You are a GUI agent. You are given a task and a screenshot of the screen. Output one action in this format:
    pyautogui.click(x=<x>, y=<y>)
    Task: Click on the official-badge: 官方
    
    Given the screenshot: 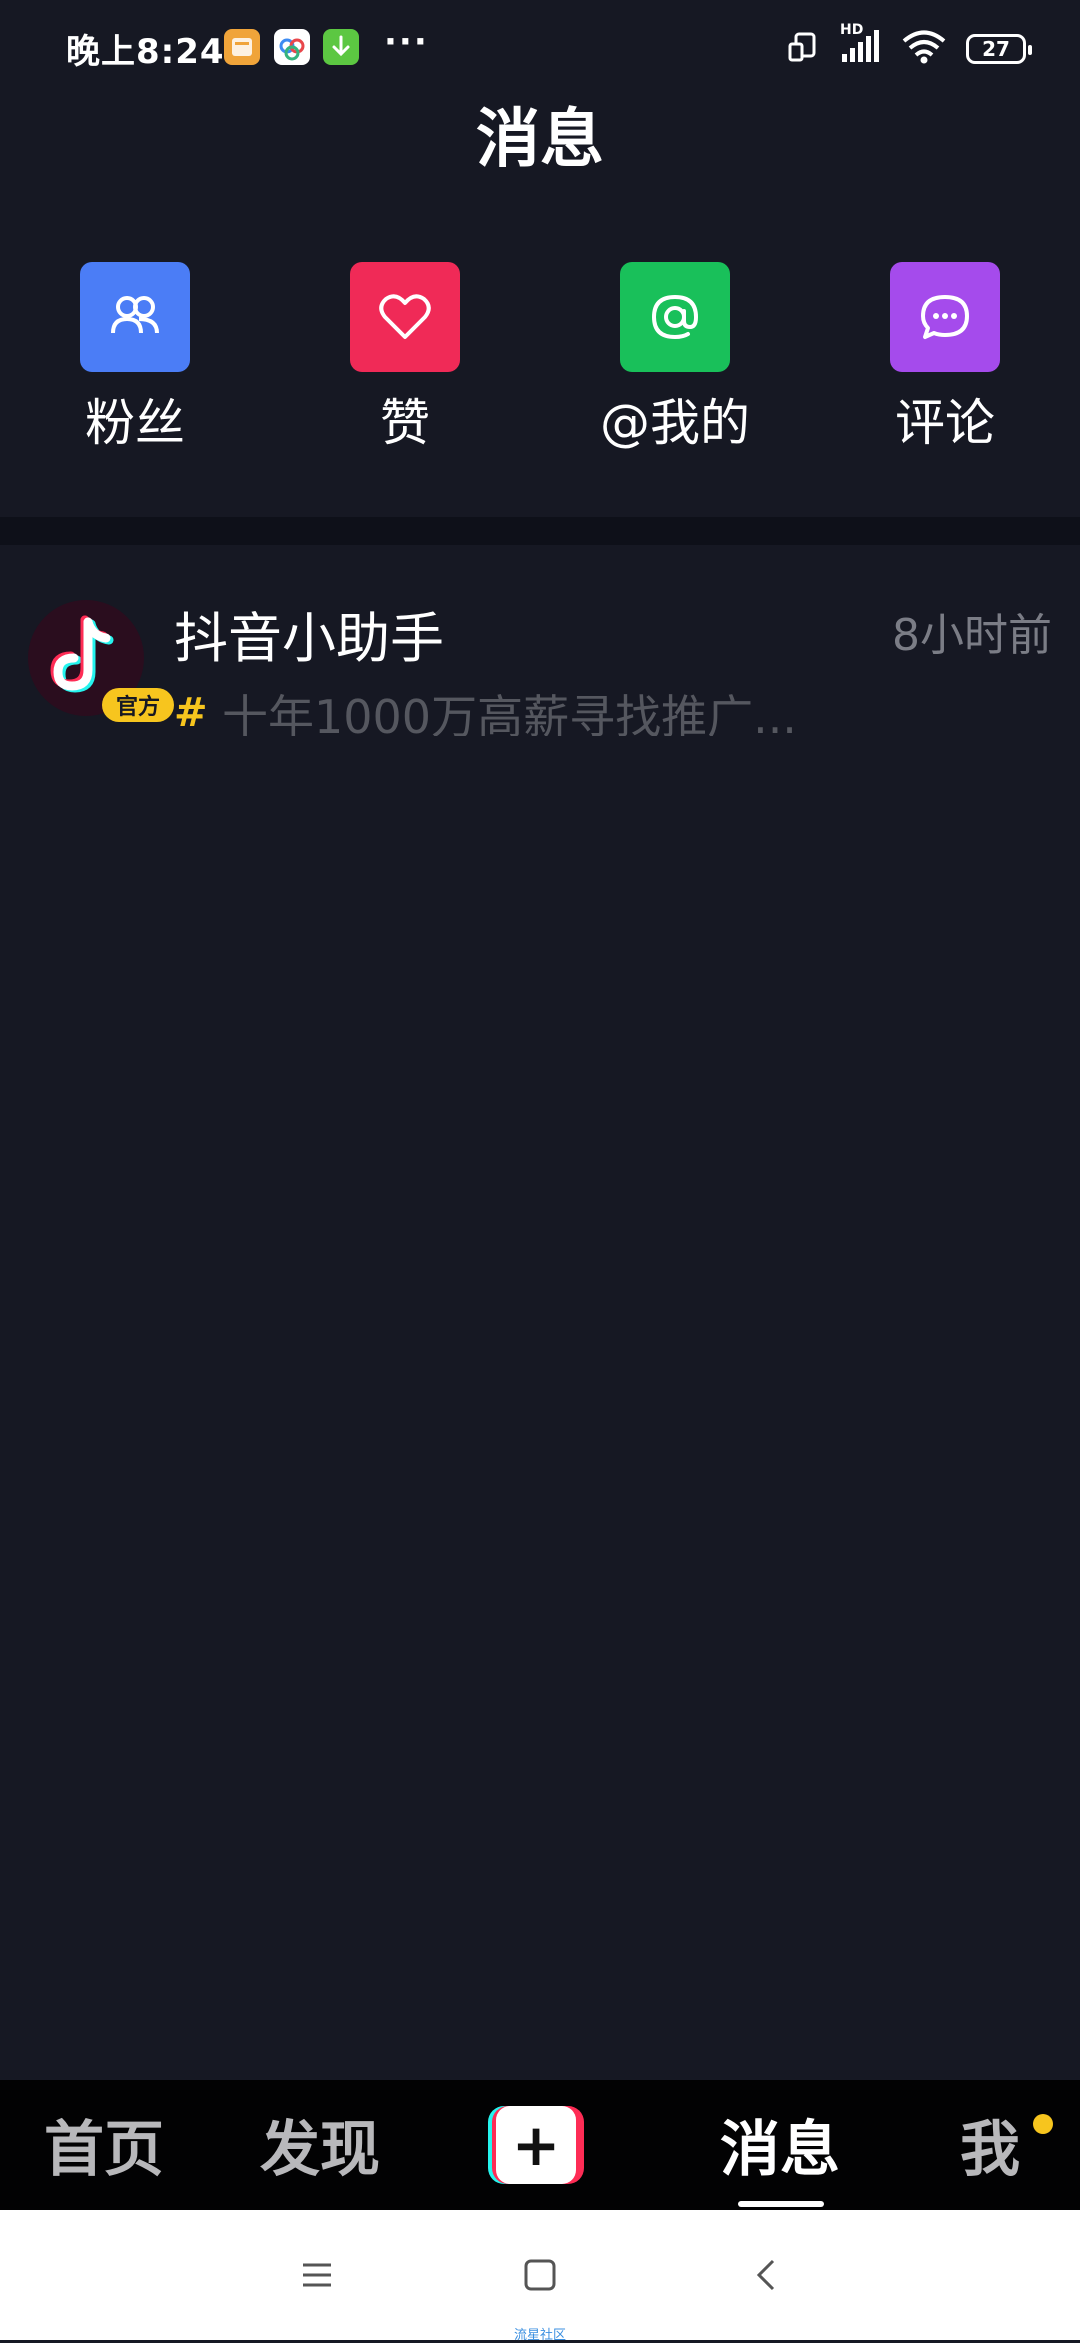 What is the action you would take?
    pyautogui.click(x=138, y=705)
    